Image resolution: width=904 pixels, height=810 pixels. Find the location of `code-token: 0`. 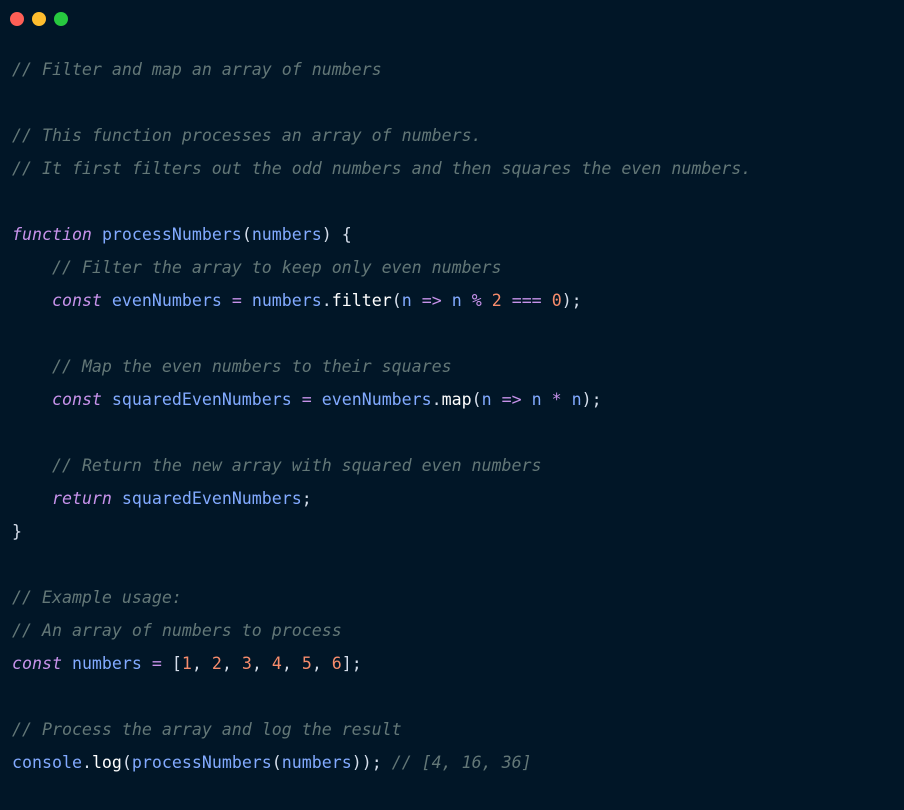

code-token: 0 is located at coordinates (556, 300).